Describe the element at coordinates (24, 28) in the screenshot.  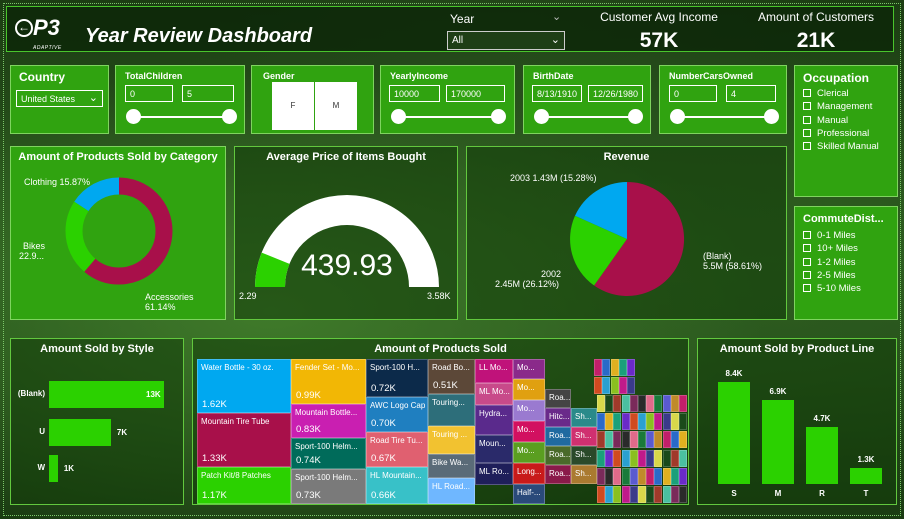
I see `back-icon: ←` at that location.